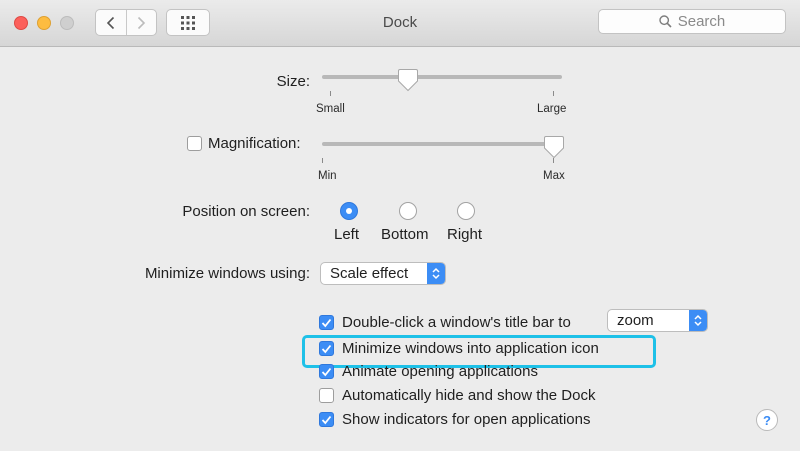  I want to click on animate-label: Animate opening applications, so click(440, 371).